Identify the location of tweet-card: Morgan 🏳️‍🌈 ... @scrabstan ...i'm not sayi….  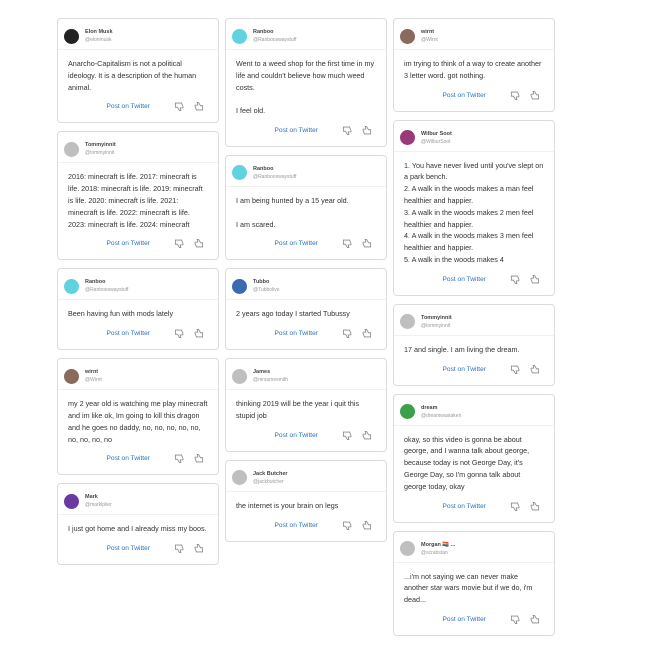
(474, 583).